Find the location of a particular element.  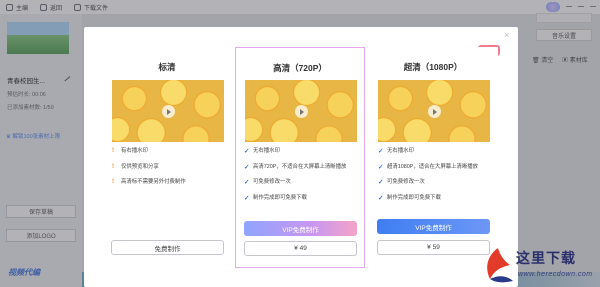

feature-text: 高清标不需要另外付费制作 is located at coordinates (153, 182).